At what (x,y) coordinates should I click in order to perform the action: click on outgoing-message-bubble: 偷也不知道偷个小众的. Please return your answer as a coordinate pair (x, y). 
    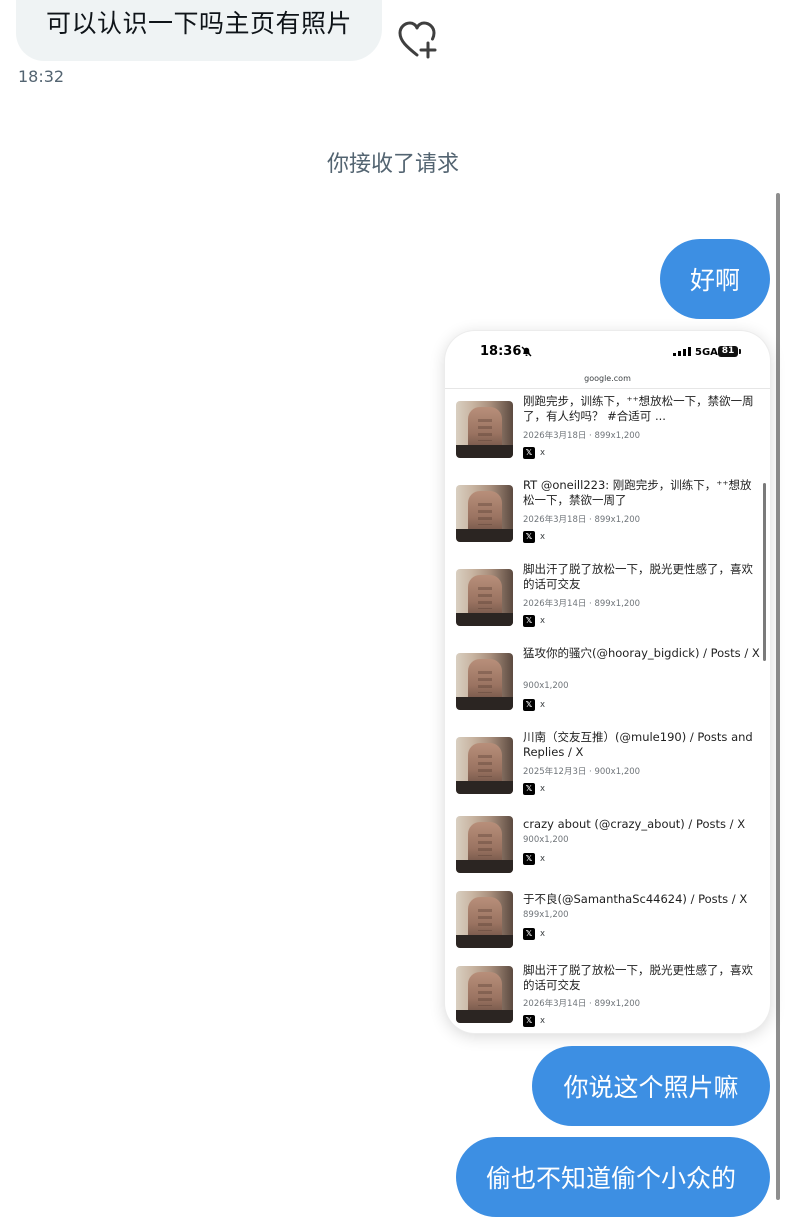
    Looking at the image, I should click on (613, 1177).